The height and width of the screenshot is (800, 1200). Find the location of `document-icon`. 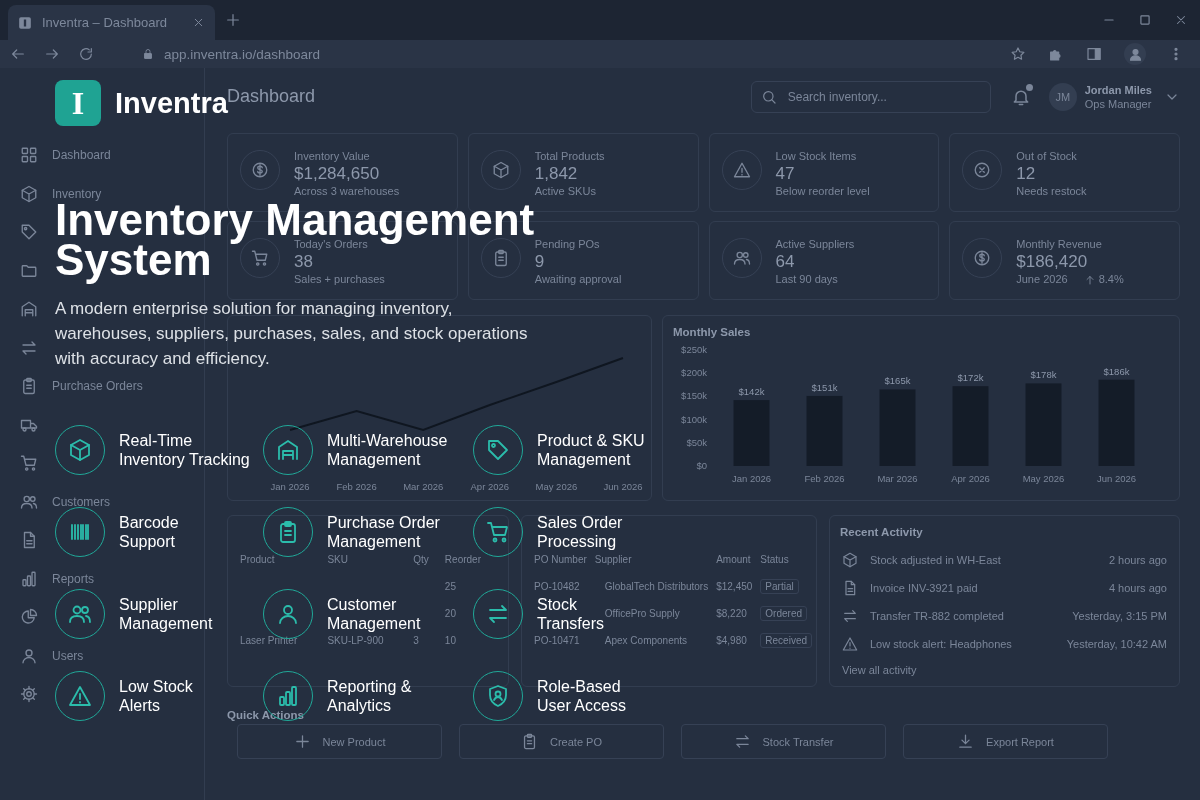

document-icon is located at coordinates (850, 588).